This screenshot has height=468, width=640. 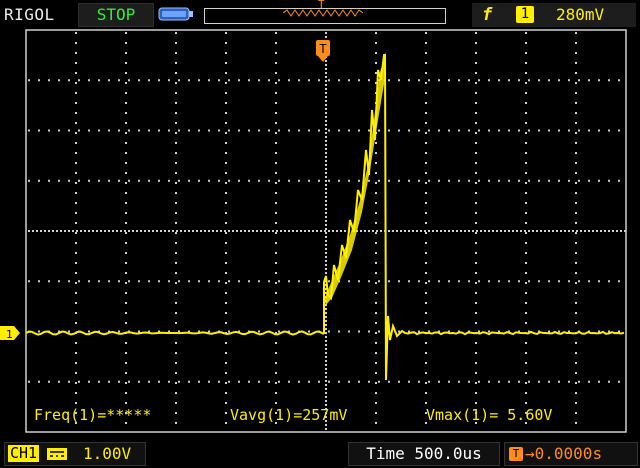 What do you see at coordinates (571, 454) in the screenshot?
I see `trigger-offset-setting: T →0.0000s` at bounding box center [571, 454].